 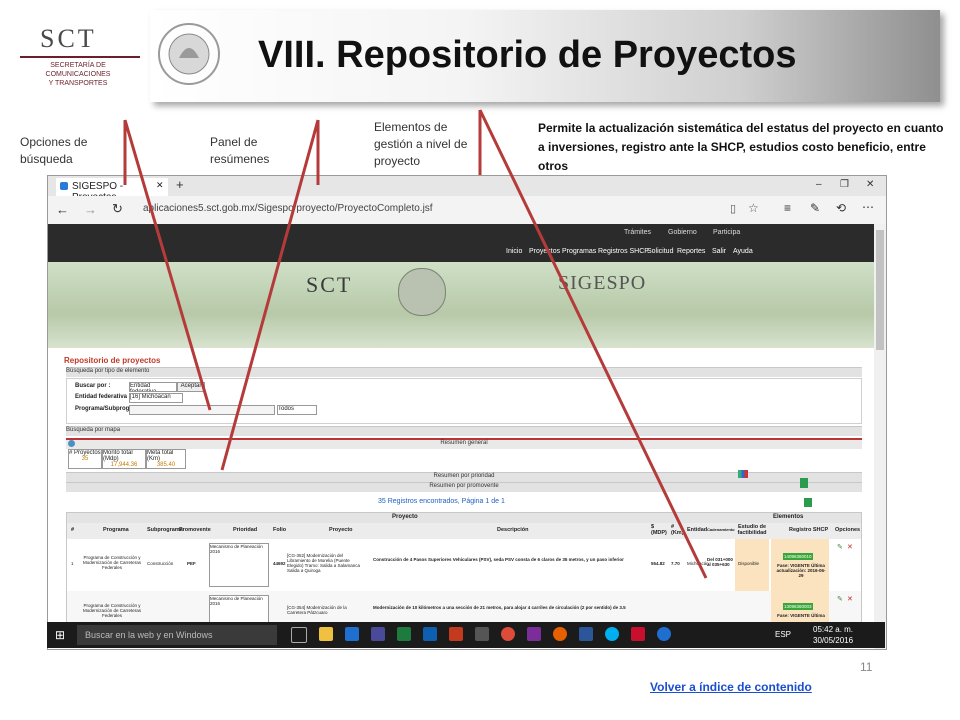 What do you see at coordinates (731, 687) in the screenshot?
I see `back-to-index-link: Volver a índice de contenido` at bounding box center [731, 687].